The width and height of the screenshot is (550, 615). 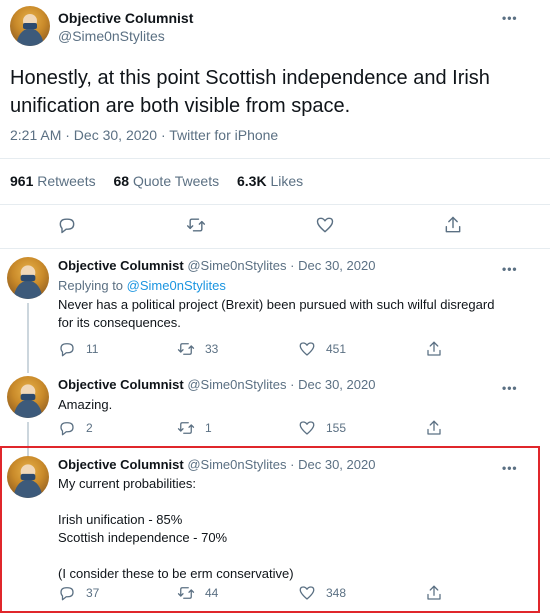 What do you see at coordinates (85, 404) in the screenshot?
I see `reply-text: Amazing.` at bounding box center [85, 404].